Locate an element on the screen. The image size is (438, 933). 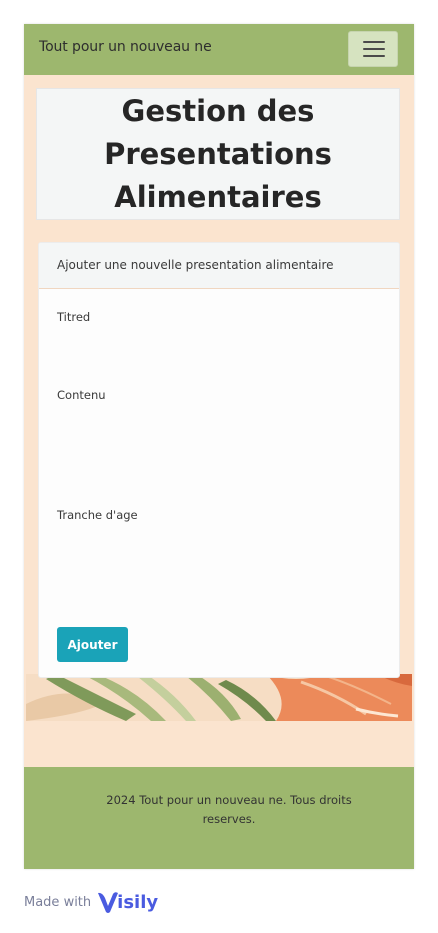
add-button: Ajouter is located at coordinates (92, 644).